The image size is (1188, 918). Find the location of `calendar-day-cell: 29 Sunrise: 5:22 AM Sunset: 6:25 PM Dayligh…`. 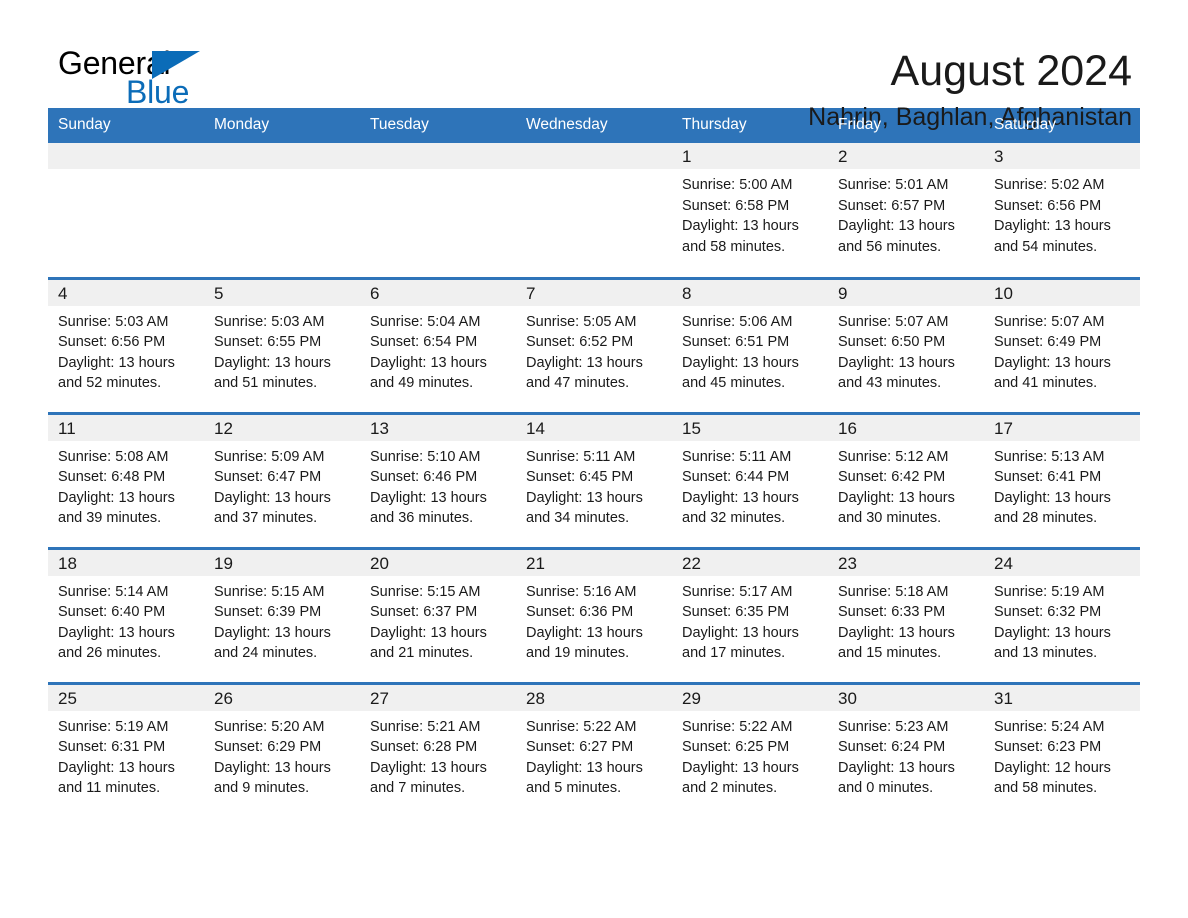

calendar-day-cell: 29 Sunrise: 5:22 AM Sunset: 6:25 PM Dayligh… is located at coordinates (750, 749).